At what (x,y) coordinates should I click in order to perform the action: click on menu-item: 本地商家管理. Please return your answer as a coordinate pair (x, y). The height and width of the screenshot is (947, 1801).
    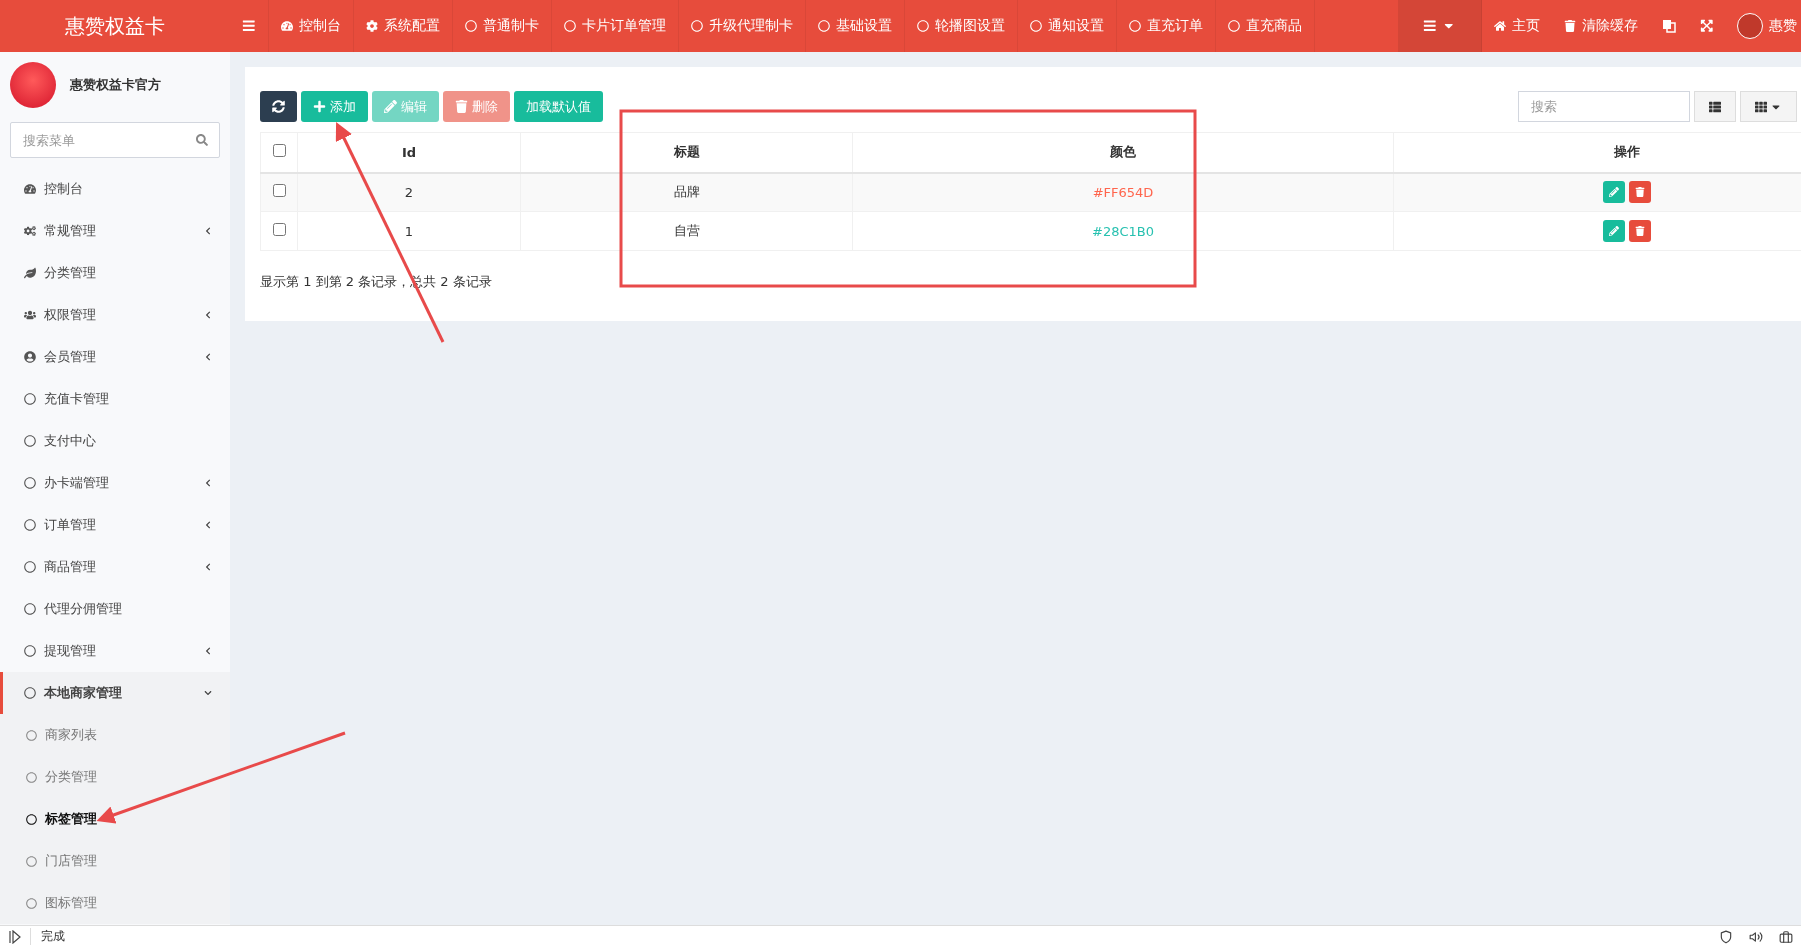
    Looking at the image, I should click on (115, 693).